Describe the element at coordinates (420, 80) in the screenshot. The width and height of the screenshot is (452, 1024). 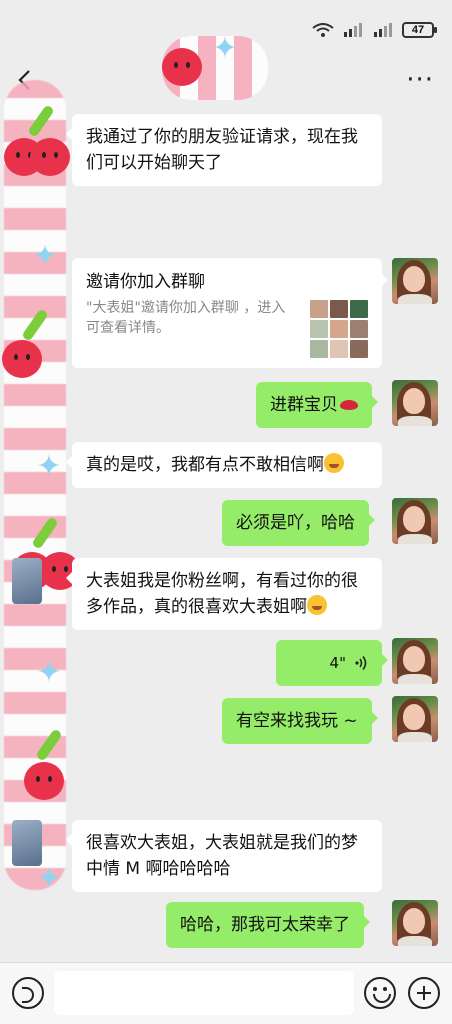
I see `more-icon: ···` at that location.